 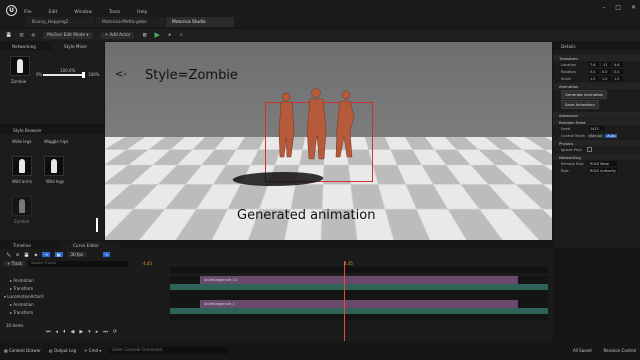 What do you see at coordinates (589, 149) in the screenshot?
I see `ignore-physics-checkbox` at bounding box center [589, 149].